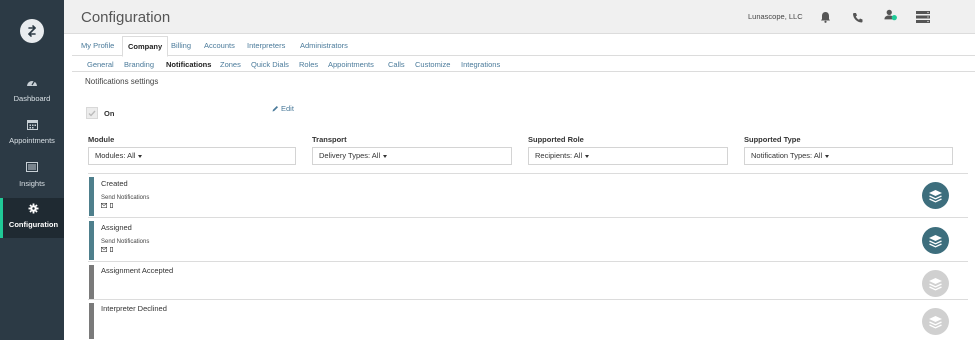 The image size is (975, 340). What do you see at coordinates (528, 195) in the screenshot?
I see `notification-row: Created Send Notifications` at bounding box center [528, 195].